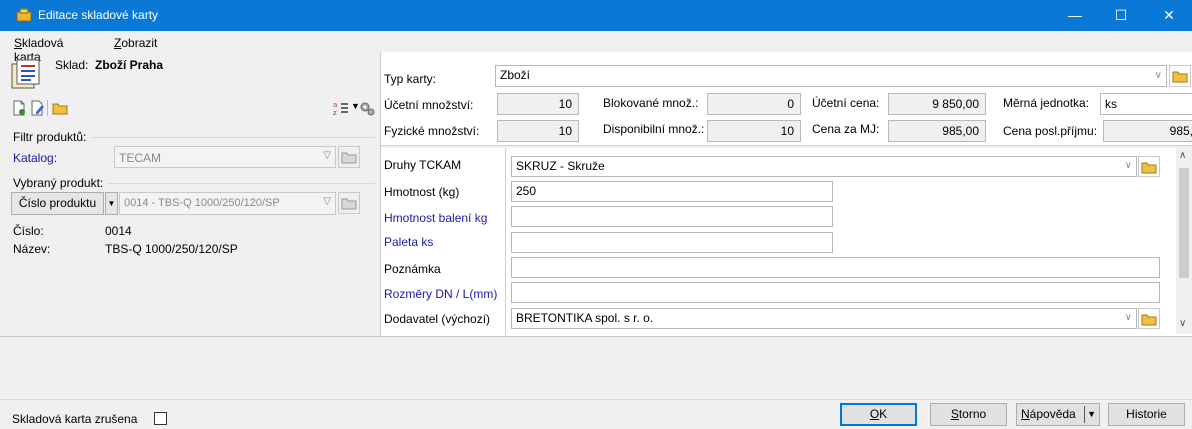 Image resolution: width=1192 pixels, height=429 pixels. Describe the element at coordinates (824, 318) in the screenshot. I see `dodavatel-select: BRETONTIKA spol. s r. o. ∨` at that location.